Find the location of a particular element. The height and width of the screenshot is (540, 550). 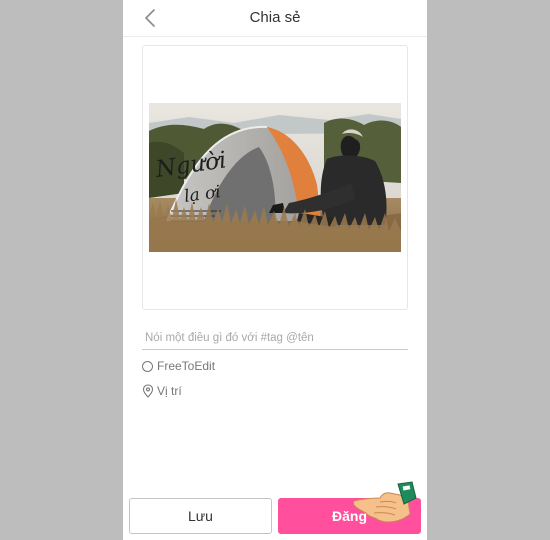

photo-preview: Người lạ ơi is located at coordinates (275, 177).